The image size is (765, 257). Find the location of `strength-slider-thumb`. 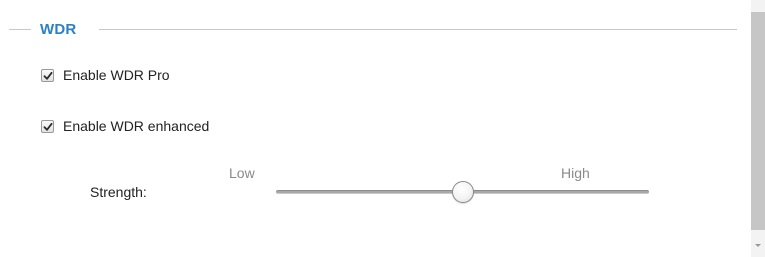

strength-slider-thumb is located at coordinates (462, 192).